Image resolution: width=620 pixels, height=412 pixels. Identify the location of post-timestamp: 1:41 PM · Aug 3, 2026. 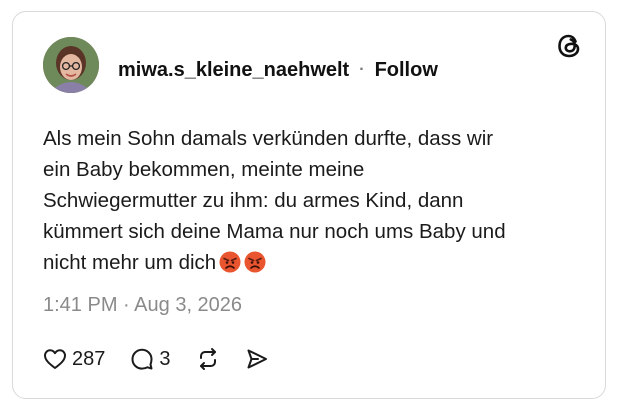
(142, 305).